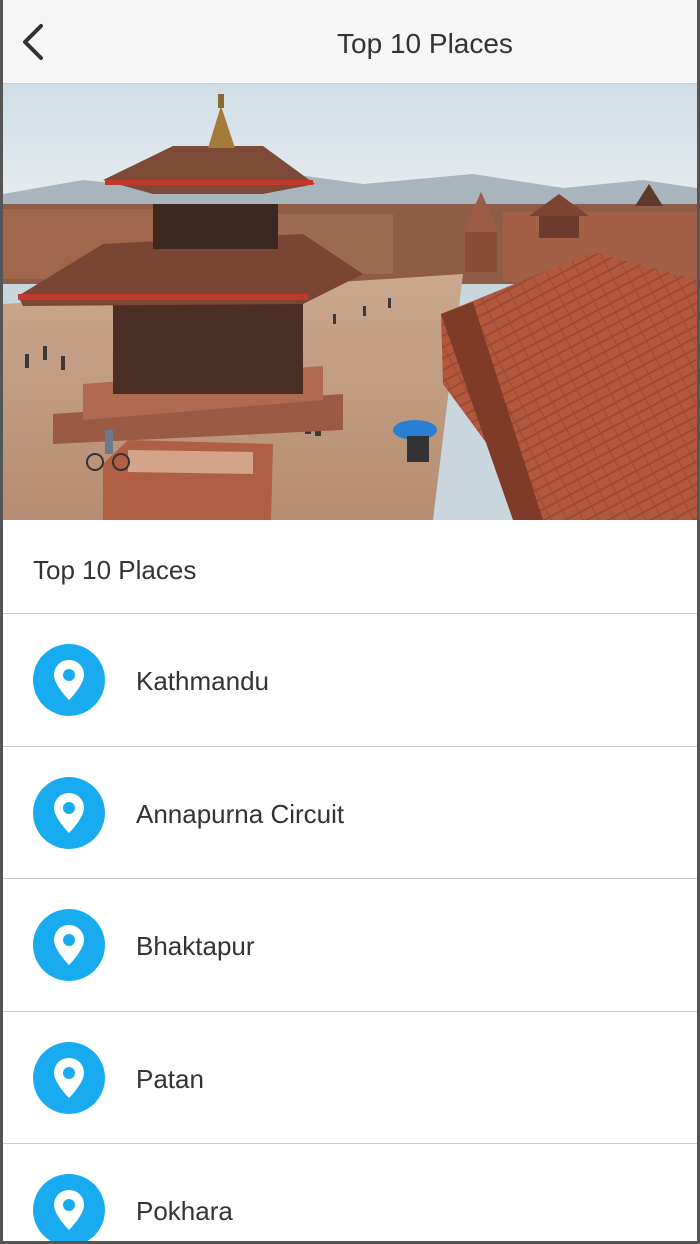 The image size is (700, 1244). I want to click on page-title: Top 10 Places, so click(425, 43).